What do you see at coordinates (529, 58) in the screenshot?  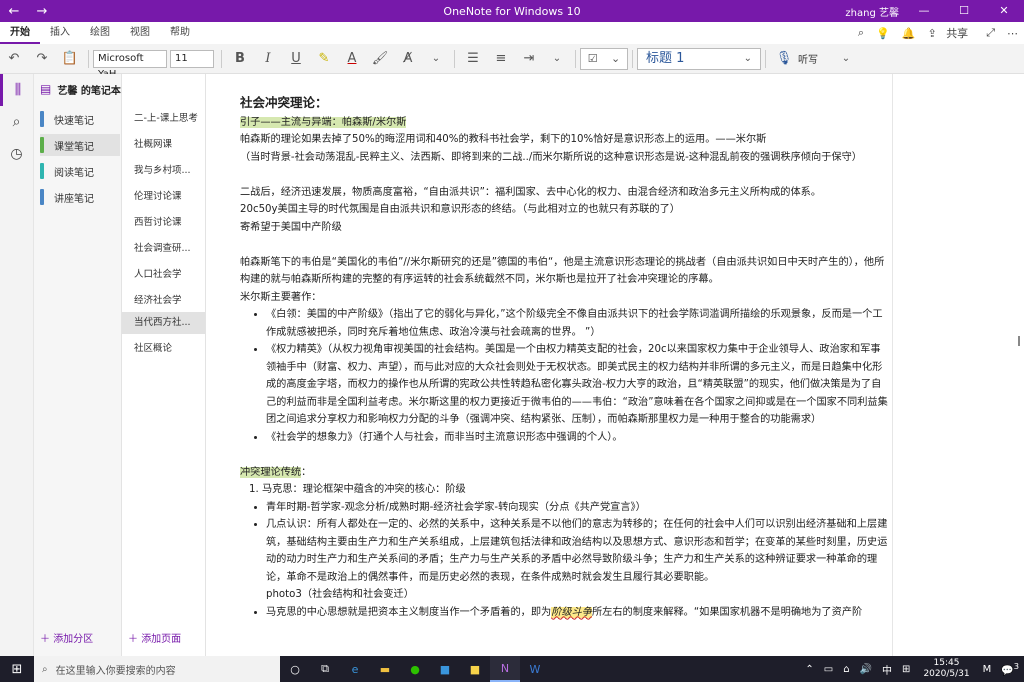 I see `indent-icon: ⇥` at bounding box center [529, 58].